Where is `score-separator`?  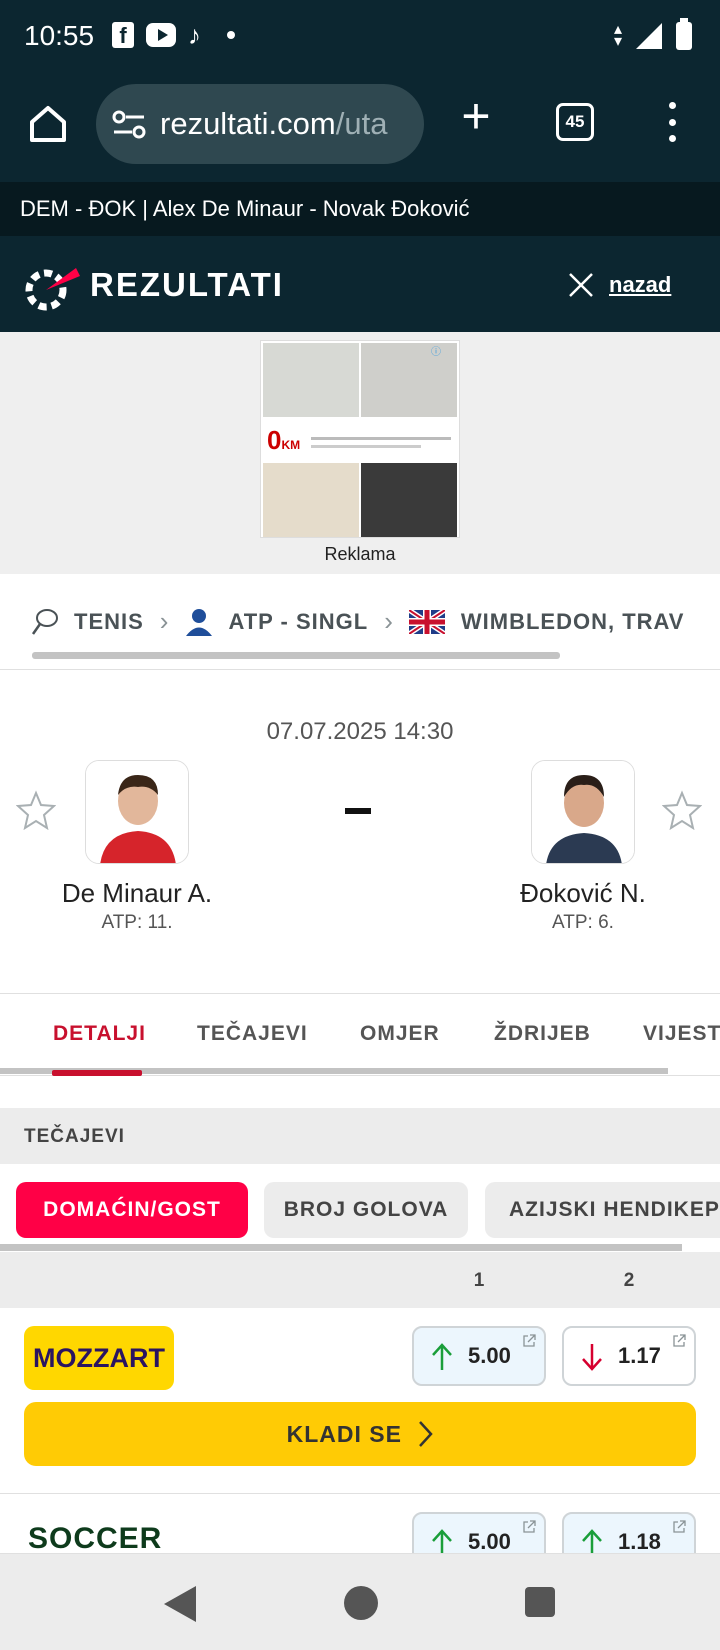
score-separator is located at coordinates (358, 811).